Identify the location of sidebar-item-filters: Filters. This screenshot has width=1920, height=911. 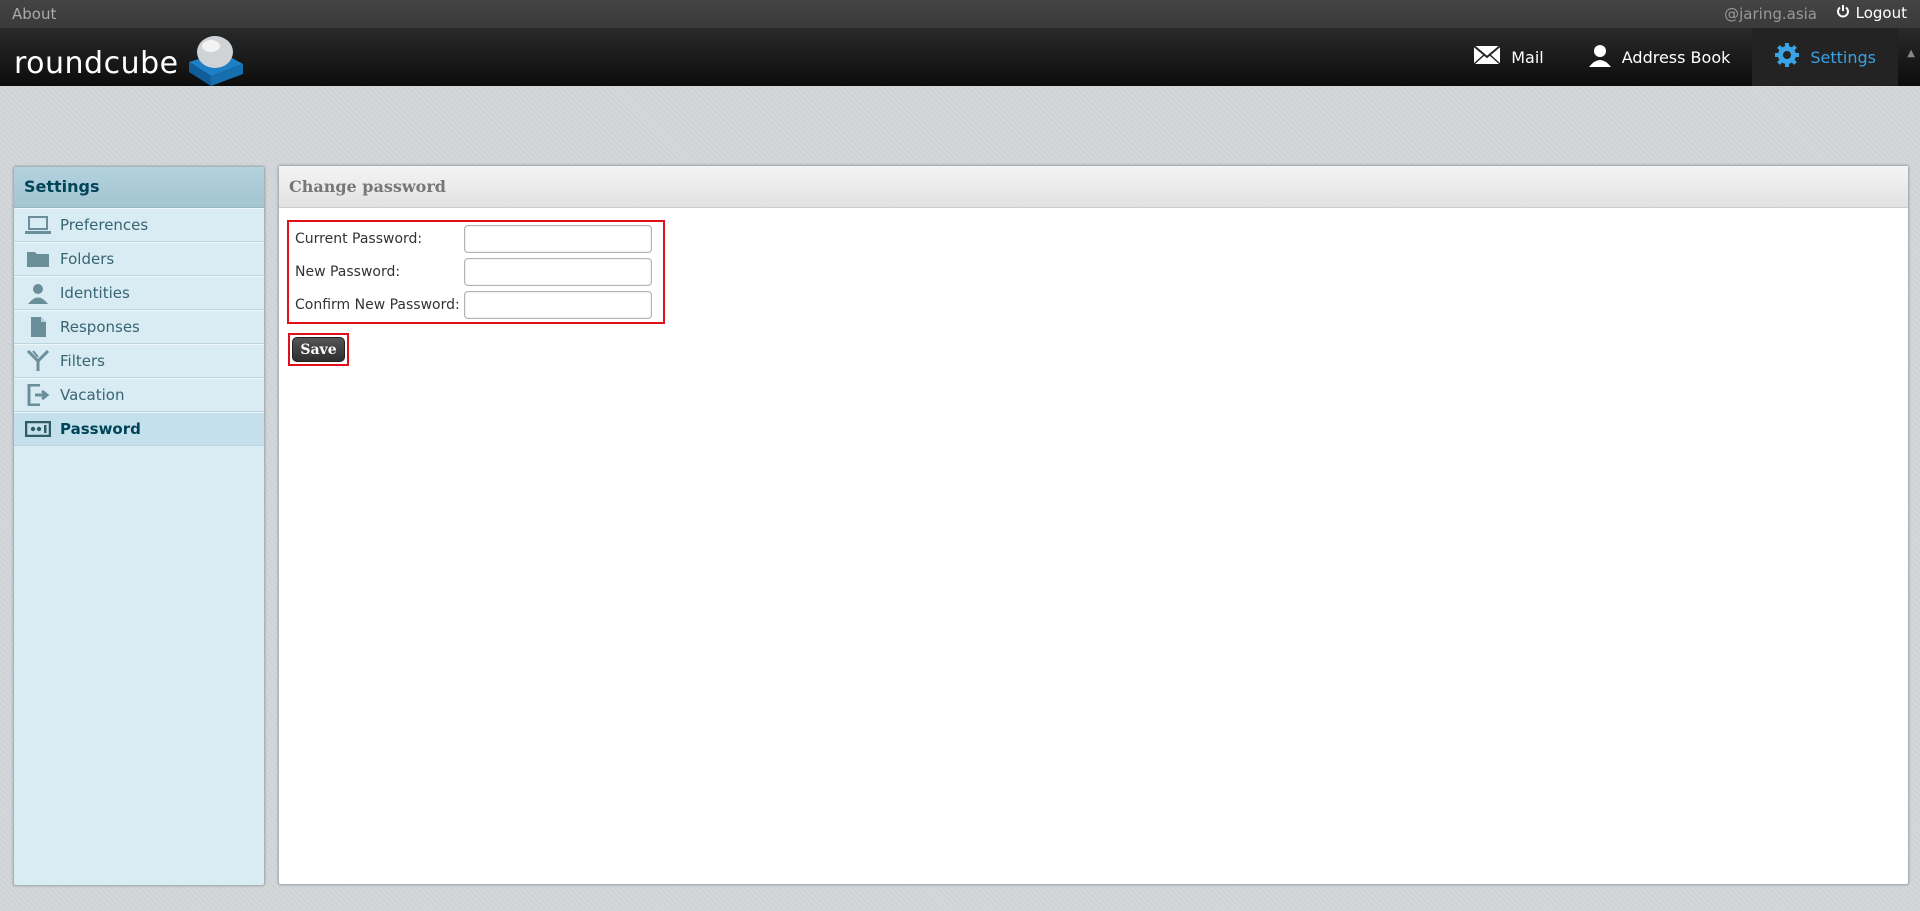
(139, 361).